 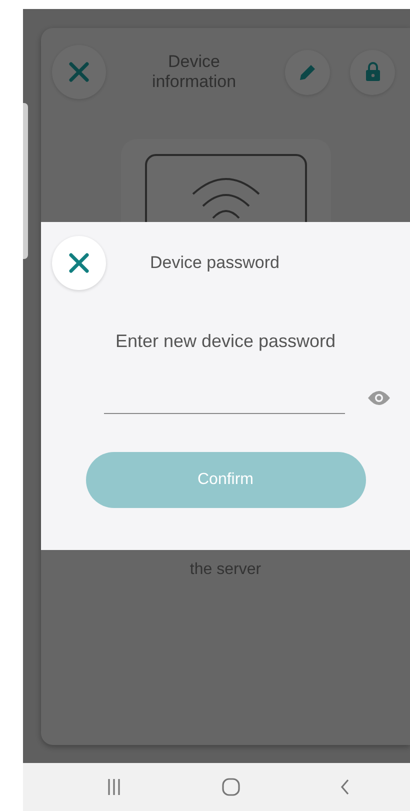 I want to click on close-button, so click(x=79, y=263).